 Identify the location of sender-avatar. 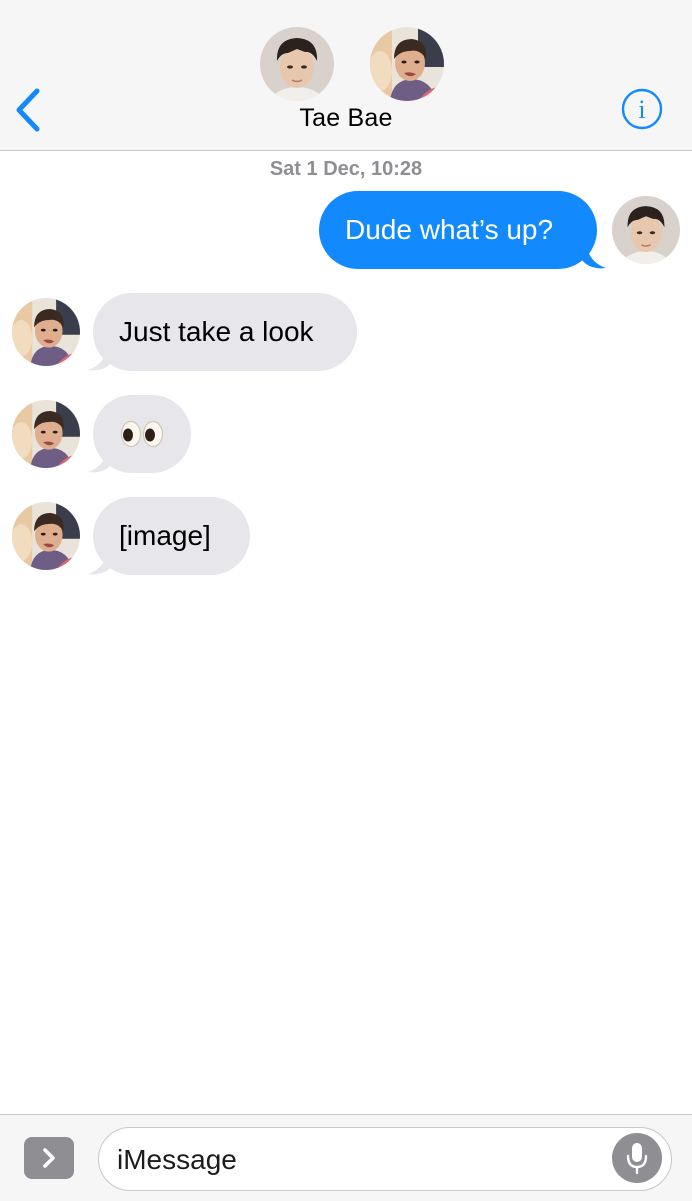
(646, 230).